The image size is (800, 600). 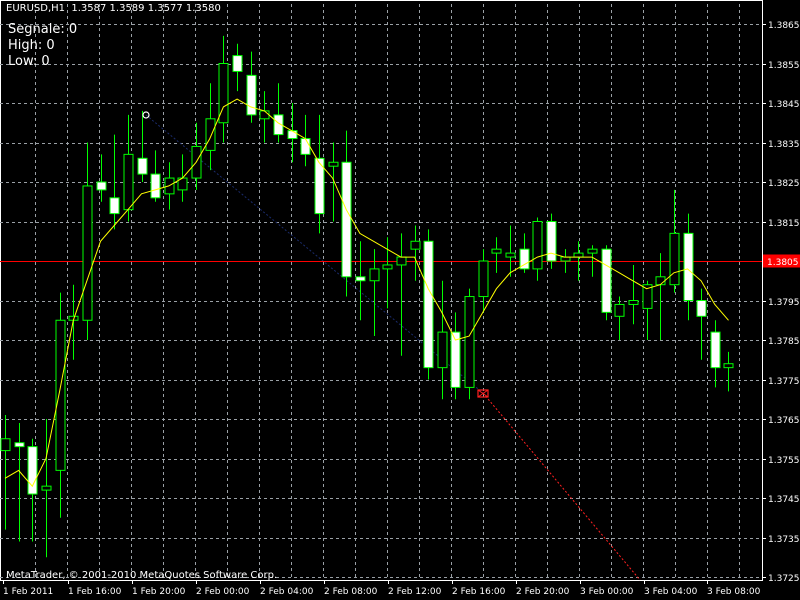 What do you see at coordinates (351, 592) in the screenshot?
I see `x-tick-label: 2 Feb 08:00` at bounding box center [351, 592].